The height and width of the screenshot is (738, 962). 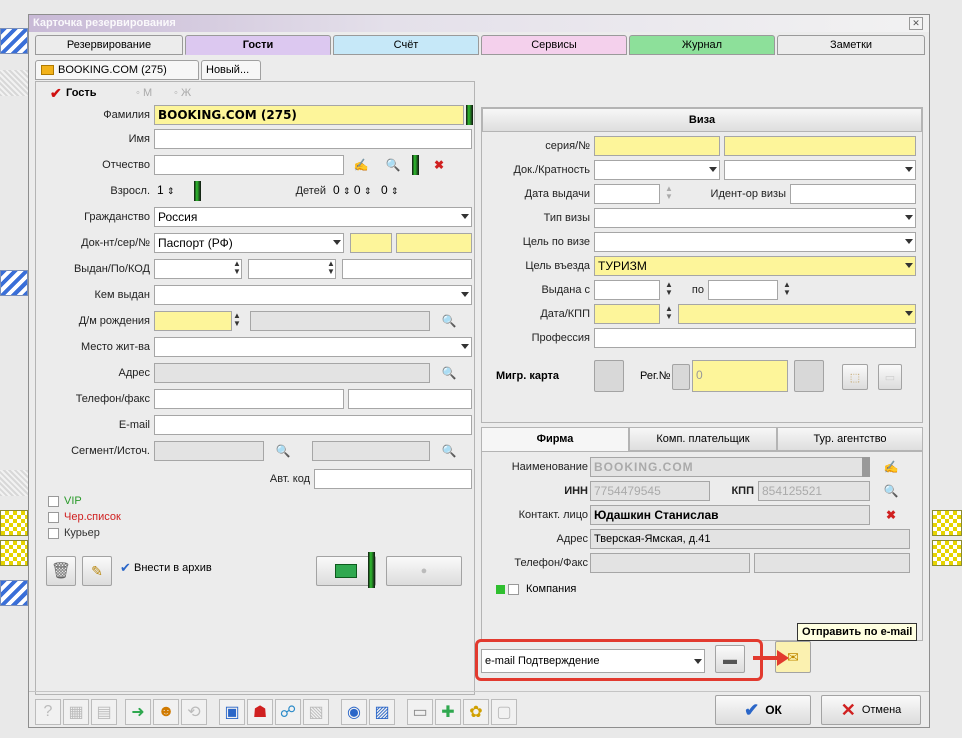 I want to click on surname-field: BOOKING.COM (275), so click(x=309, y=115).